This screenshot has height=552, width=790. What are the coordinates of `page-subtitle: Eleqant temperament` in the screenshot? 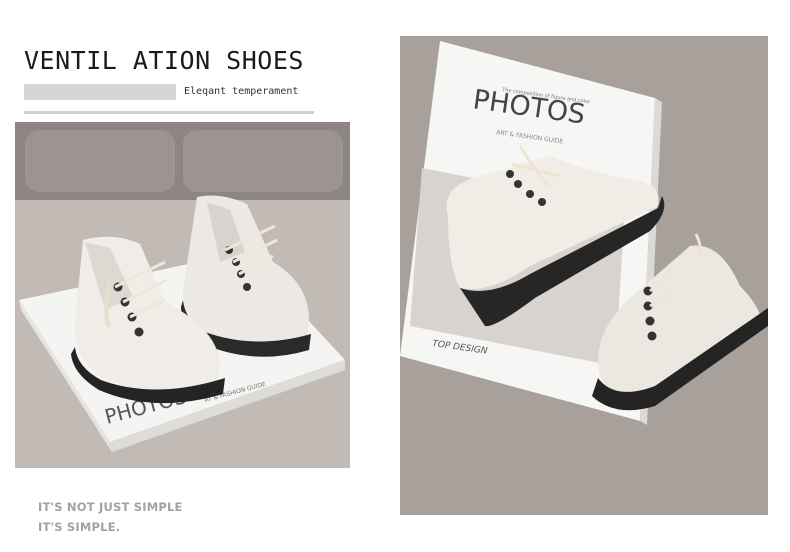 It's located at (241, 91).